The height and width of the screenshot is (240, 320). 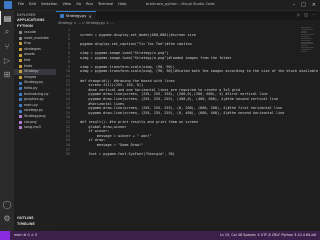 I want to click on close-tab-icon: ×, so click(x=89, y=16).